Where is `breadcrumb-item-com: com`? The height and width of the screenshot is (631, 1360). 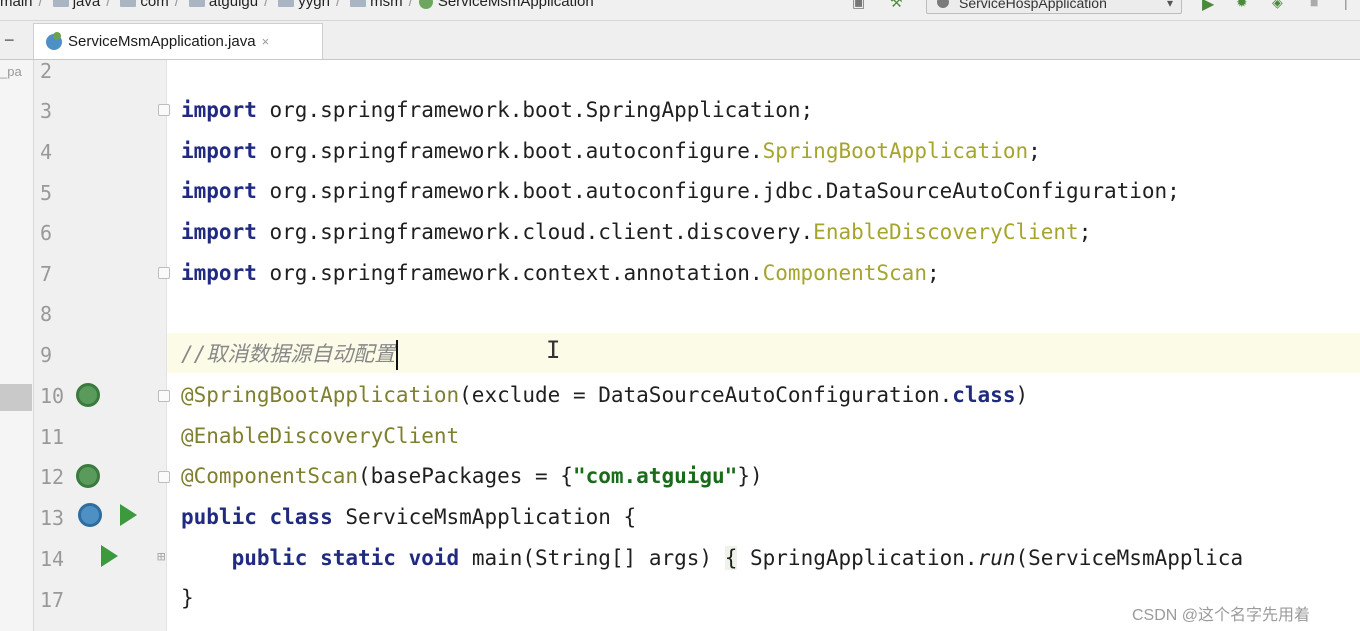 breadcrumb-item-com: com is located at coordinates (142, 5).